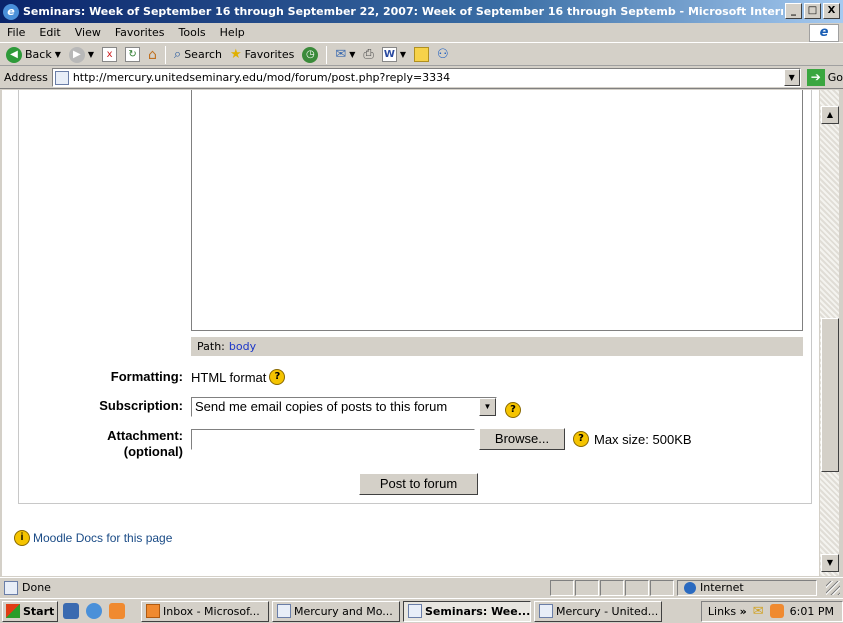 The height and width of the screenshot is (623, 843). What do you see at coordinates (262, 54) in the screenshot?
I see `favorites-button: ★ Favorites` at bounding box center [262, 54].